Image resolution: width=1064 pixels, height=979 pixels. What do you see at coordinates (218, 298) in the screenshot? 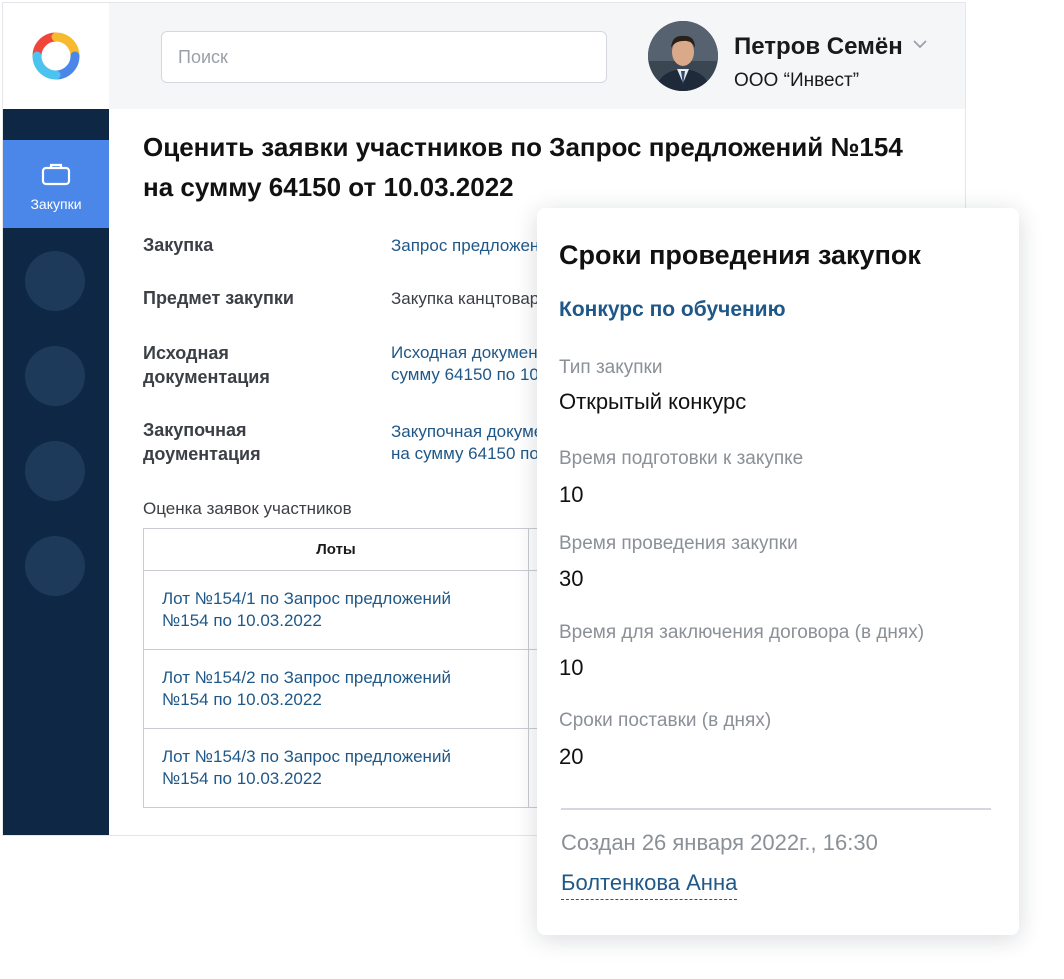
I see `field-label-subject: Предмет закупки` at bounding box center [218, 298].